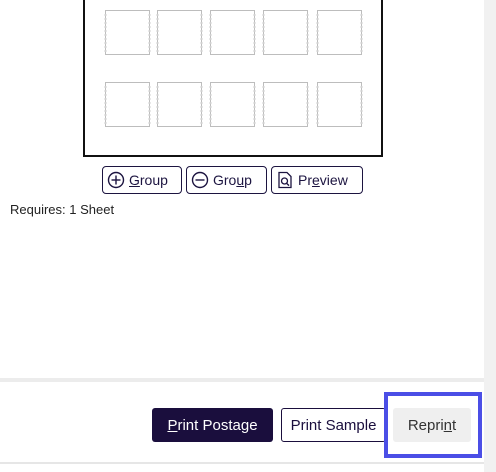 This screenshot has width=496, height=472. Describe the element at coordinates (490, 236) in the screenshot. I see `scrollbar-track` at that location.